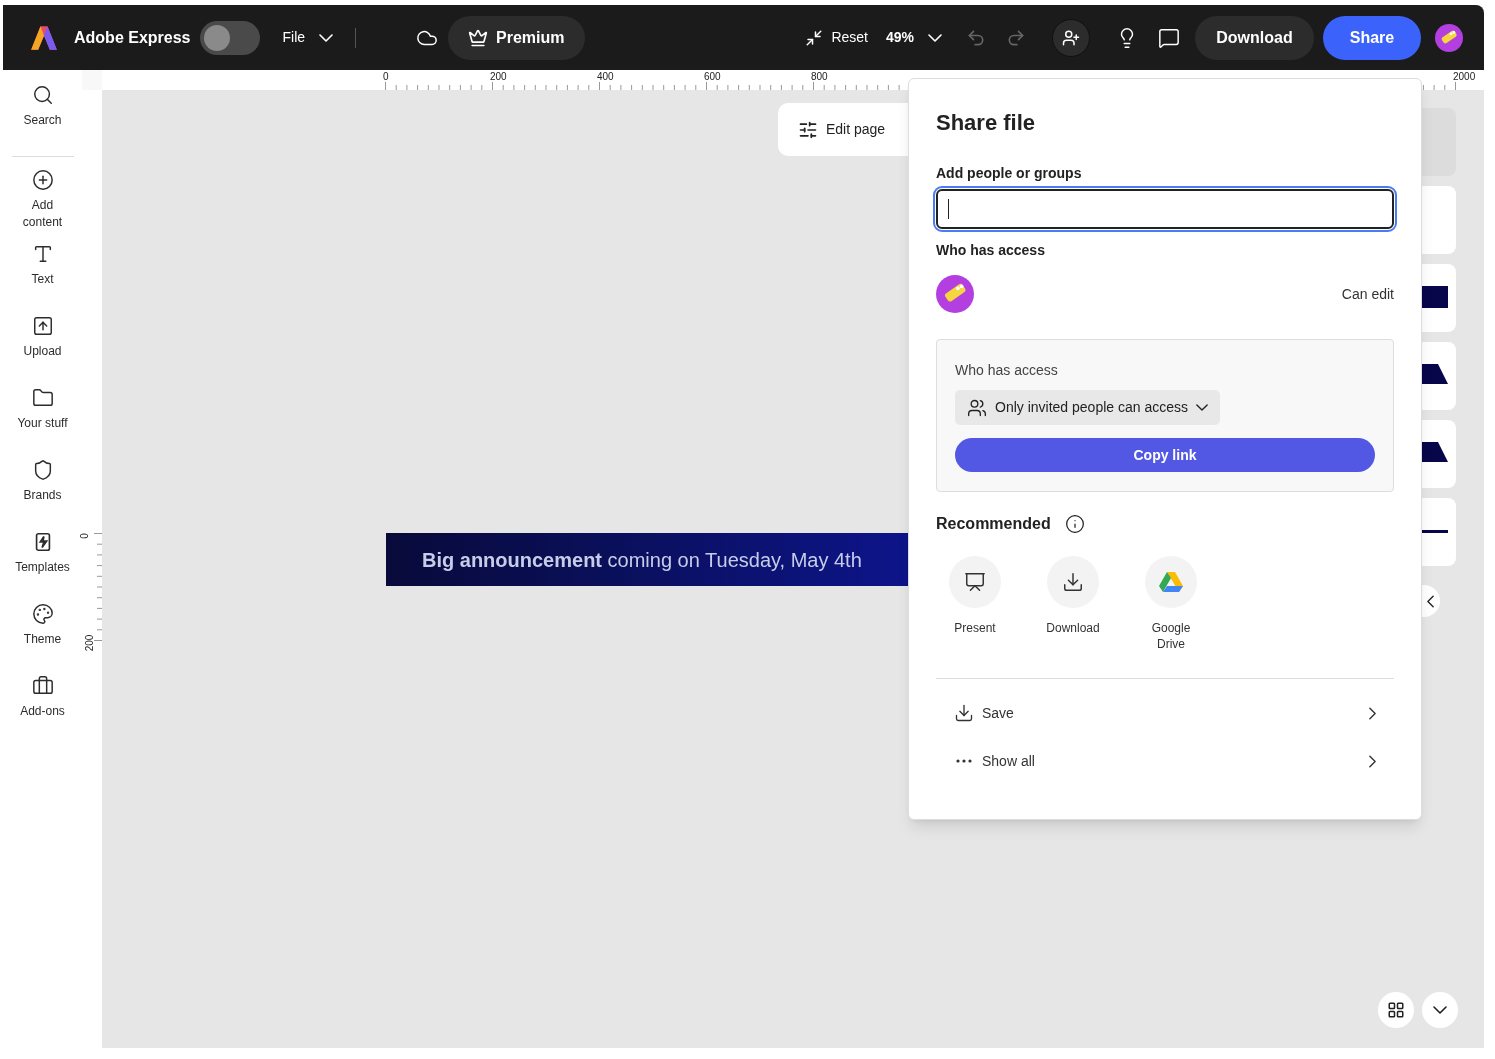 The image size is (1495, 1059). Describe the element at coordinates (1165, 713) in the screenshot. I see `share-action: Save` at that location.